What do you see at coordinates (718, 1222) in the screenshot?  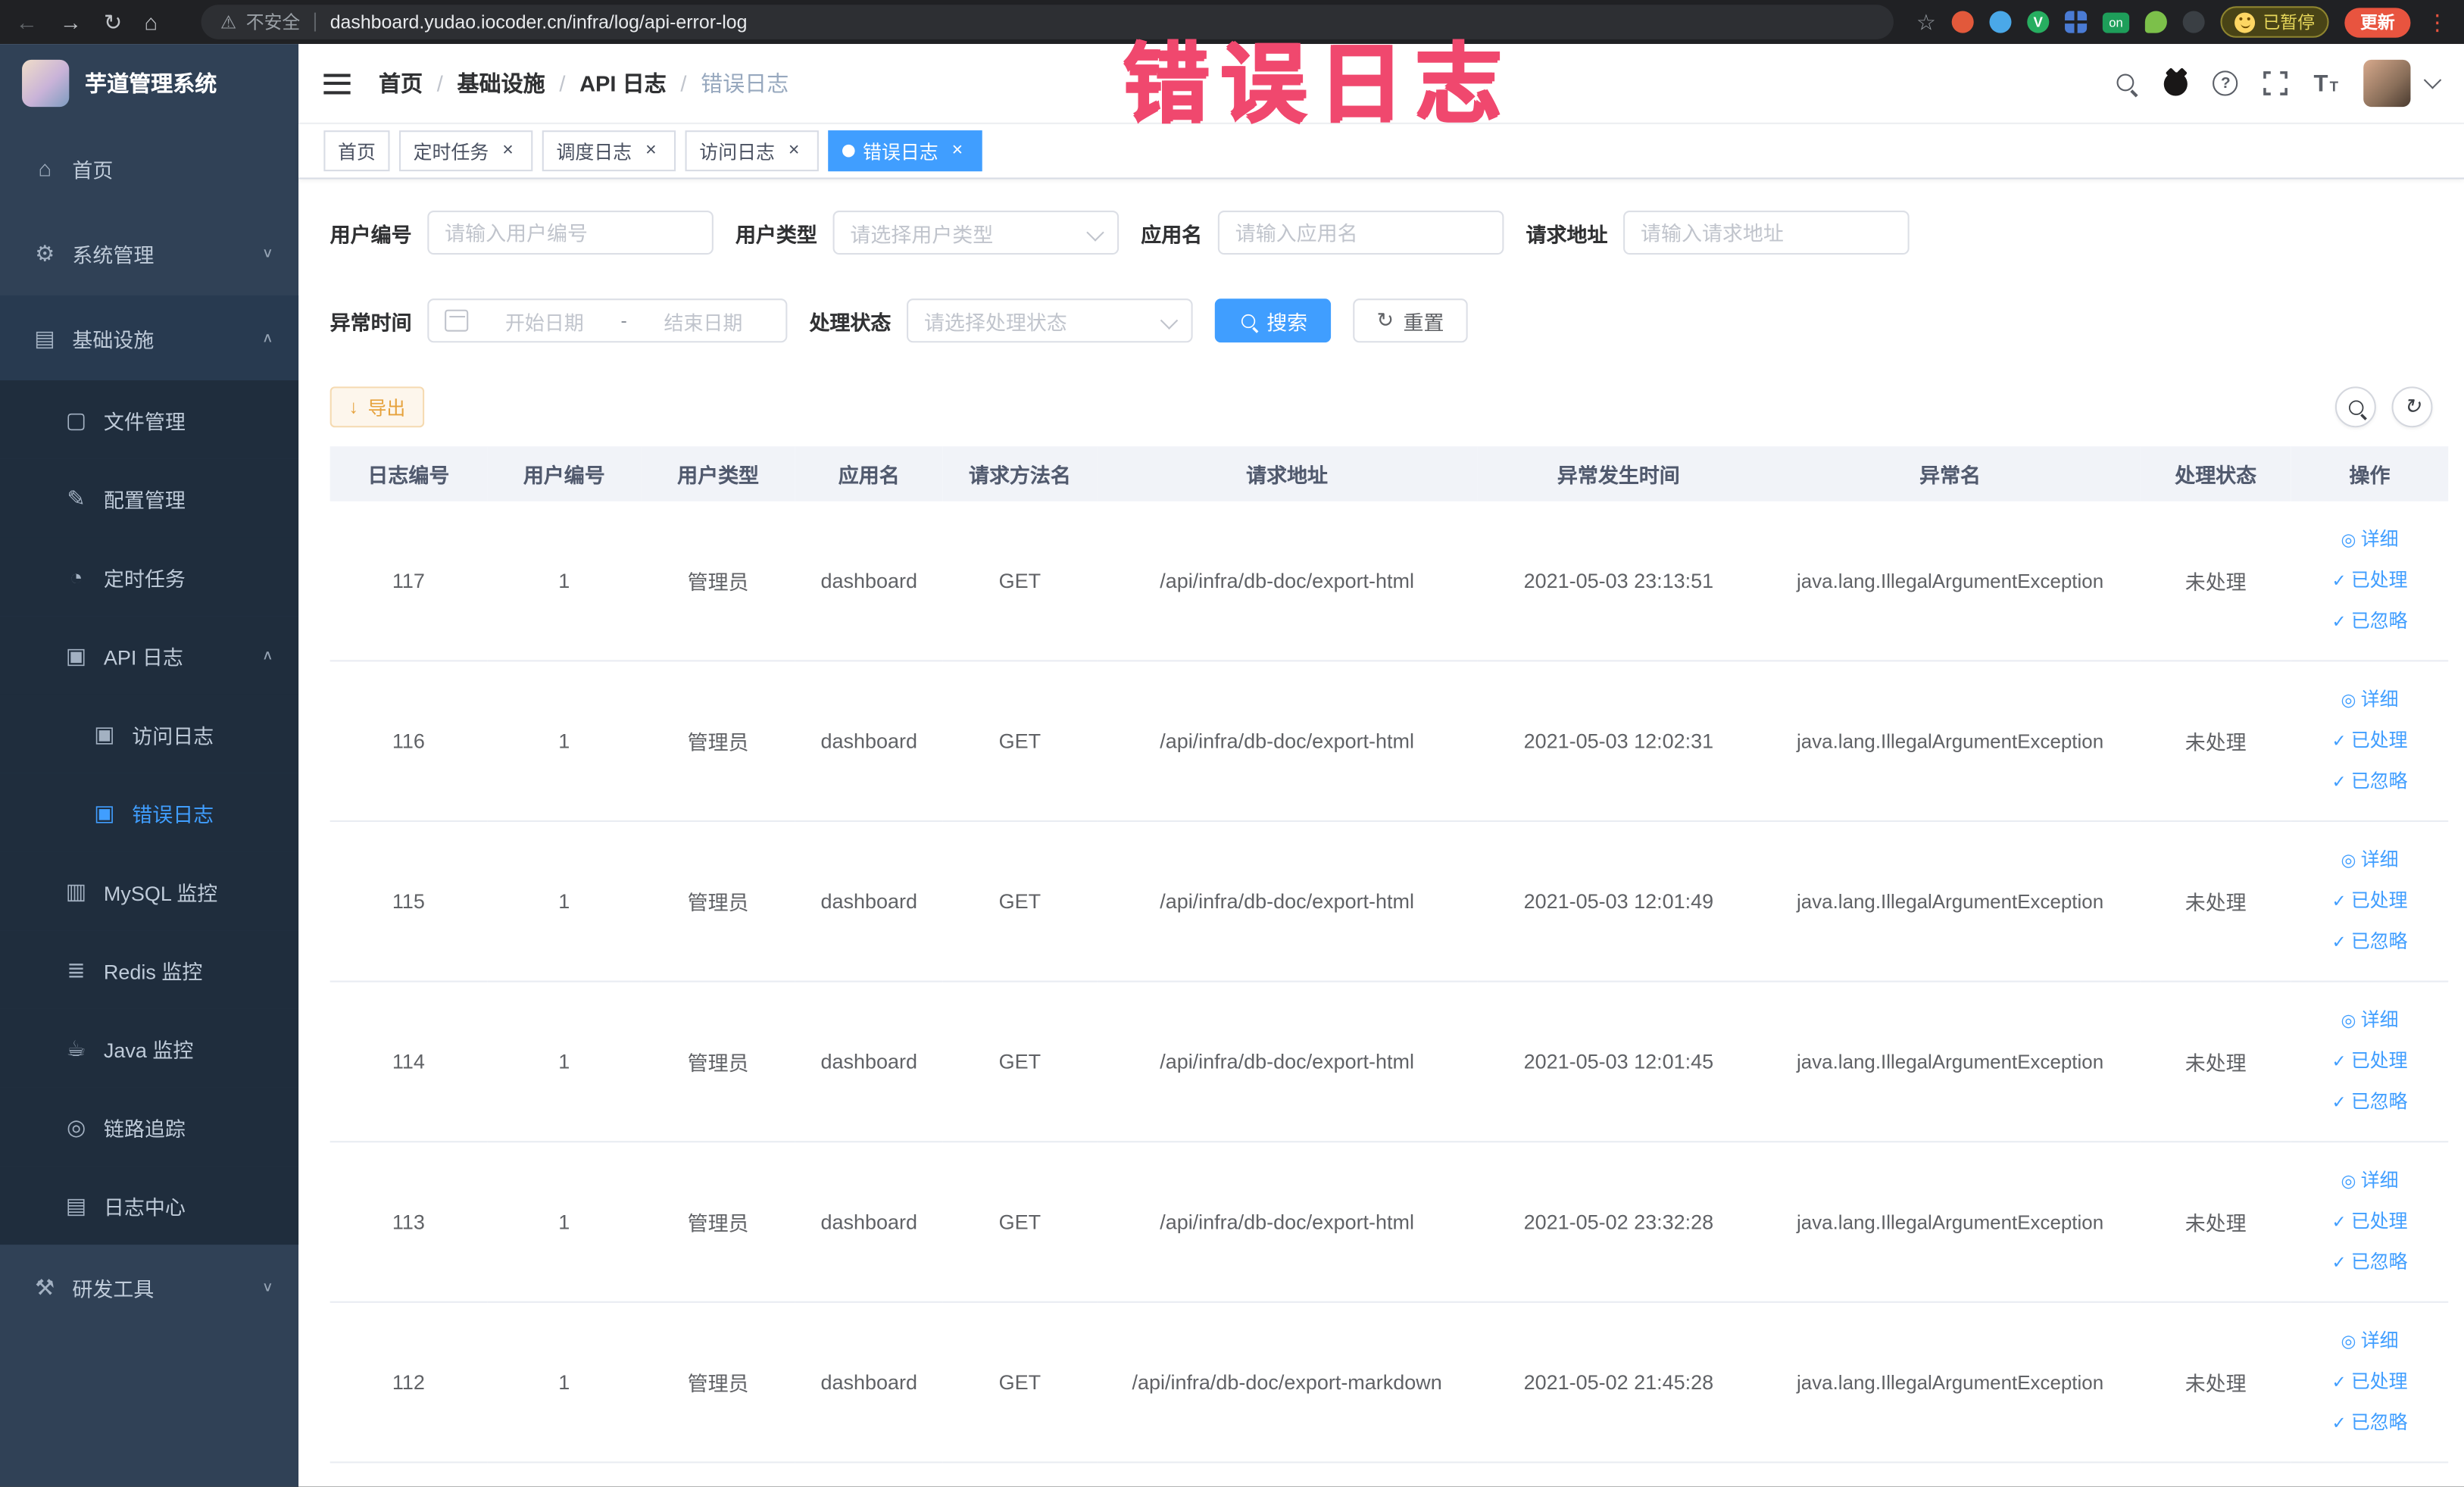 I see `cell-user-type: 管理员` at bounding box center [718, 1222].